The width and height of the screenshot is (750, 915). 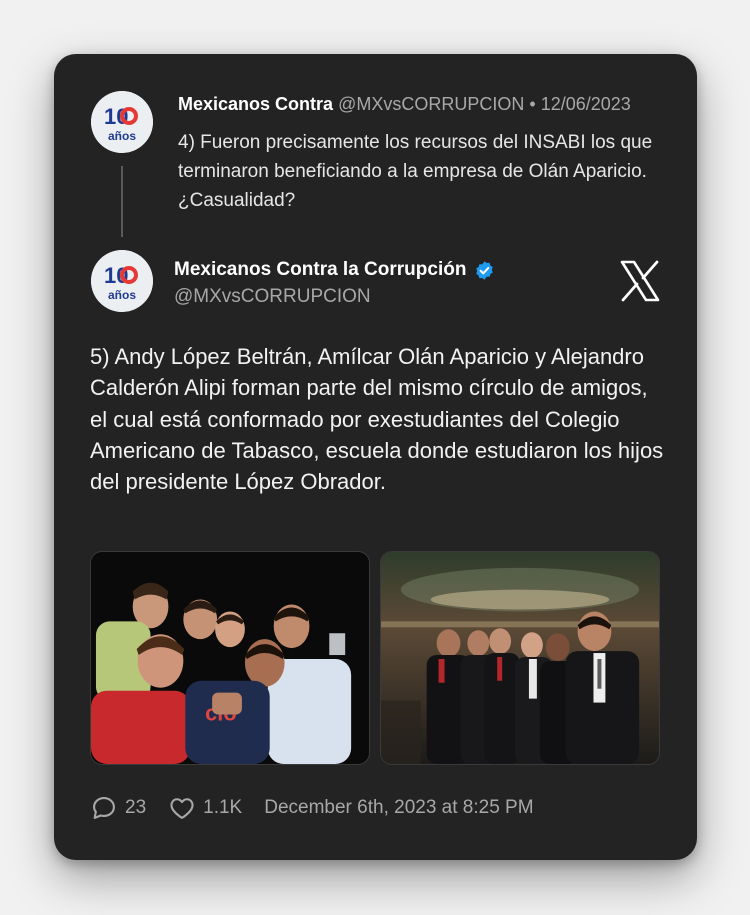 I want to click on tweet-photo-1: cio, so click(x=230, y=658).